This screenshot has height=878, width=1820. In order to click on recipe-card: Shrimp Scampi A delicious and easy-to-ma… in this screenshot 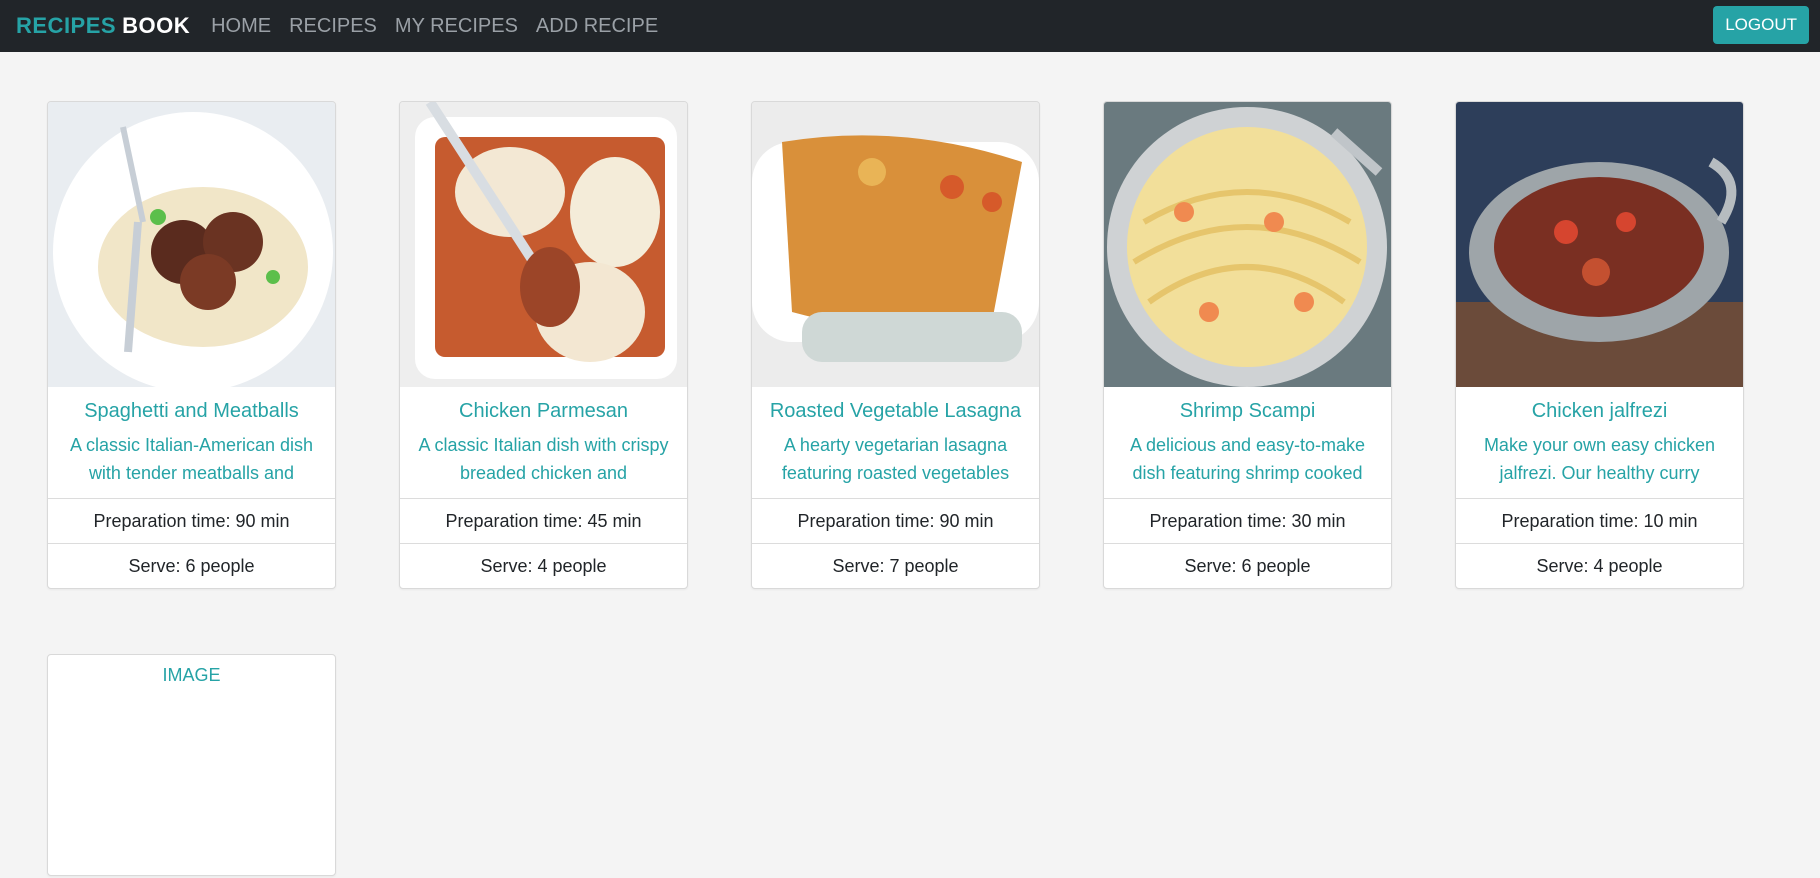, I will do `click(1247, 345)`.